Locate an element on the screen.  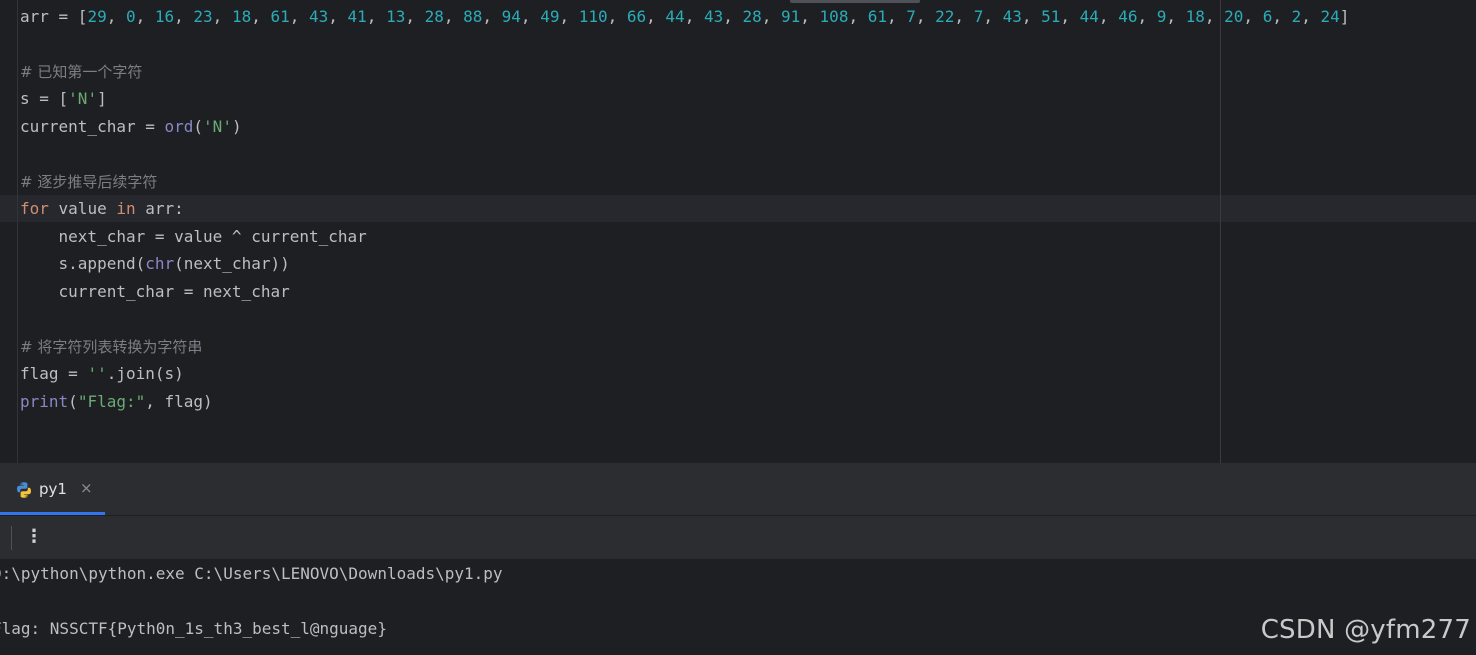
code-token: arr: is located at coordinates (159, 208).